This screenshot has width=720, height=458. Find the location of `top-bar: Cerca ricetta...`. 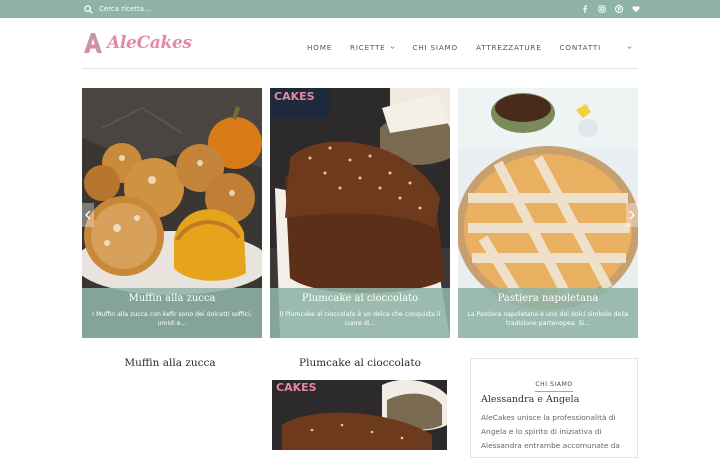

top-bar: Cerca ricetta... is located at coordinates (360, 9).